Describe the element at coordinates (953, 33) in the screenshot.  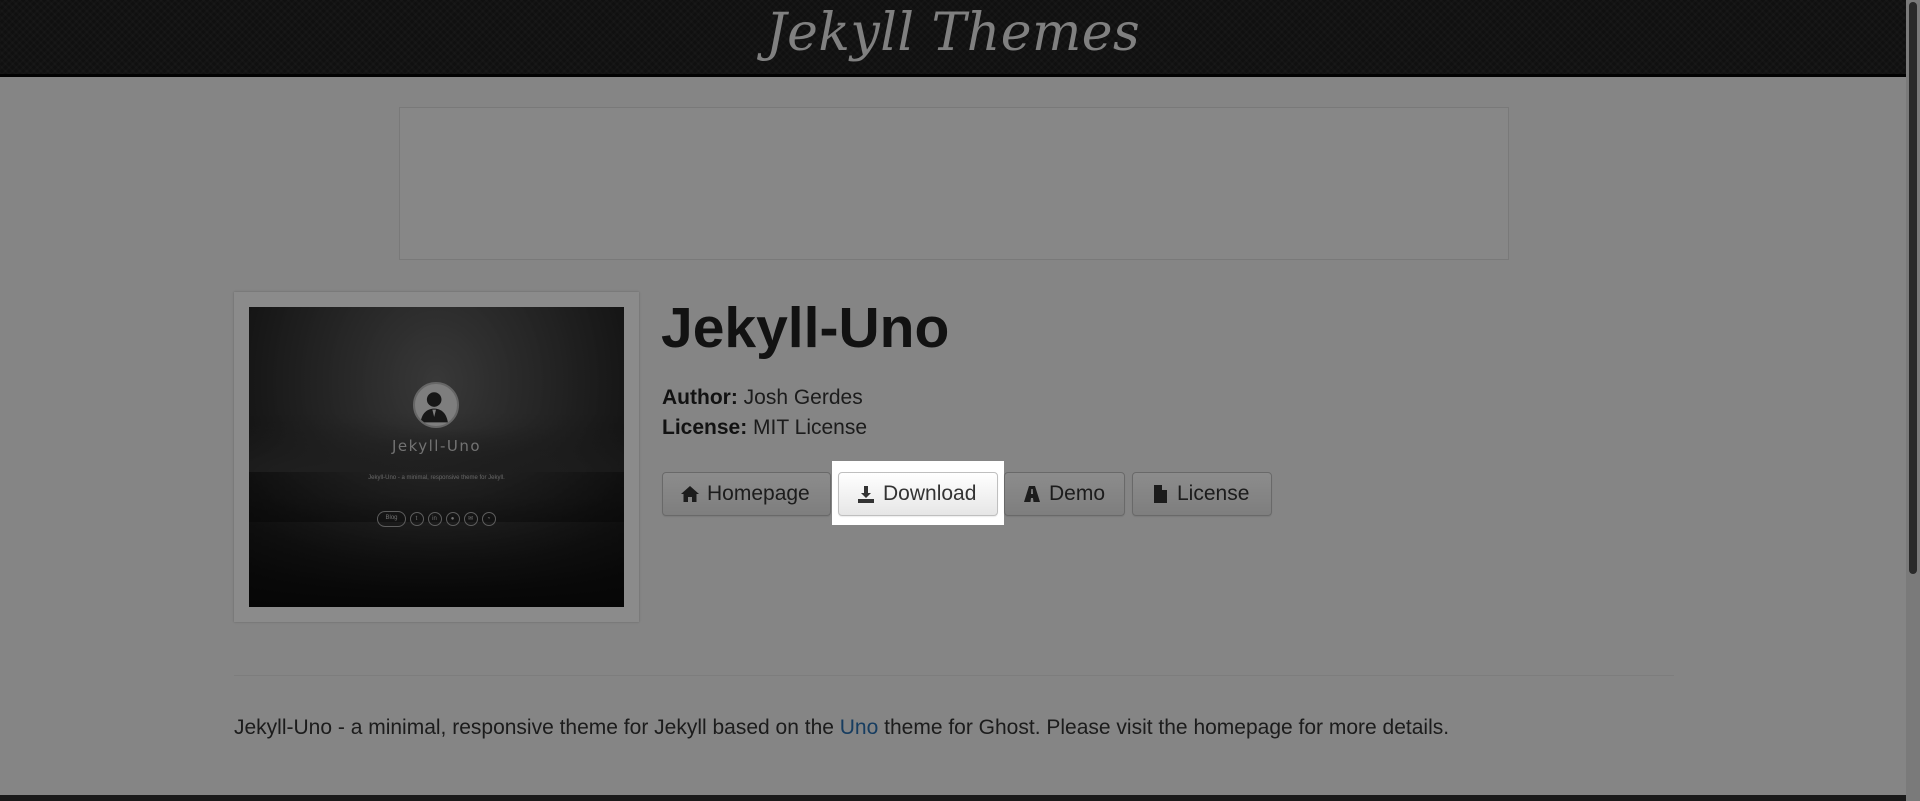
I see `site-brand-link: Jekyll Themes` at that location.